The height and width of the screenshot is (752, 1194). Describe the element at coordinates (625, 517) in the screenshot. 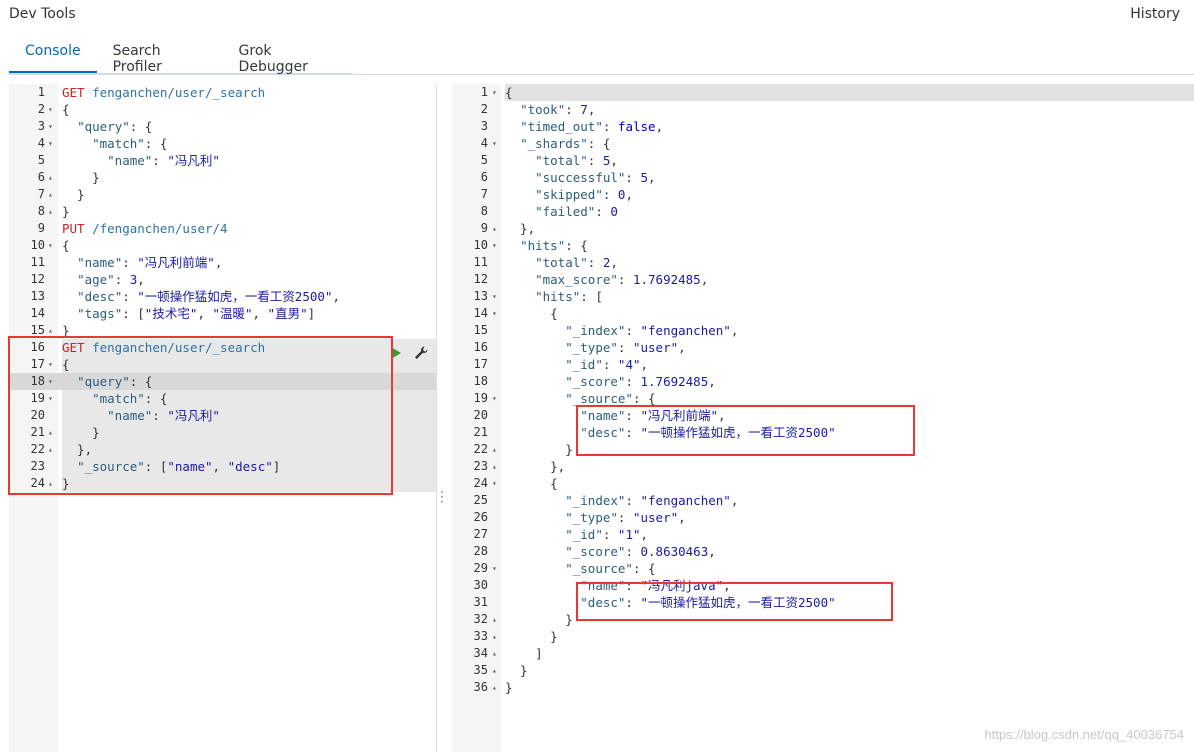

I see `code-line: "_type": "user",` at that location.